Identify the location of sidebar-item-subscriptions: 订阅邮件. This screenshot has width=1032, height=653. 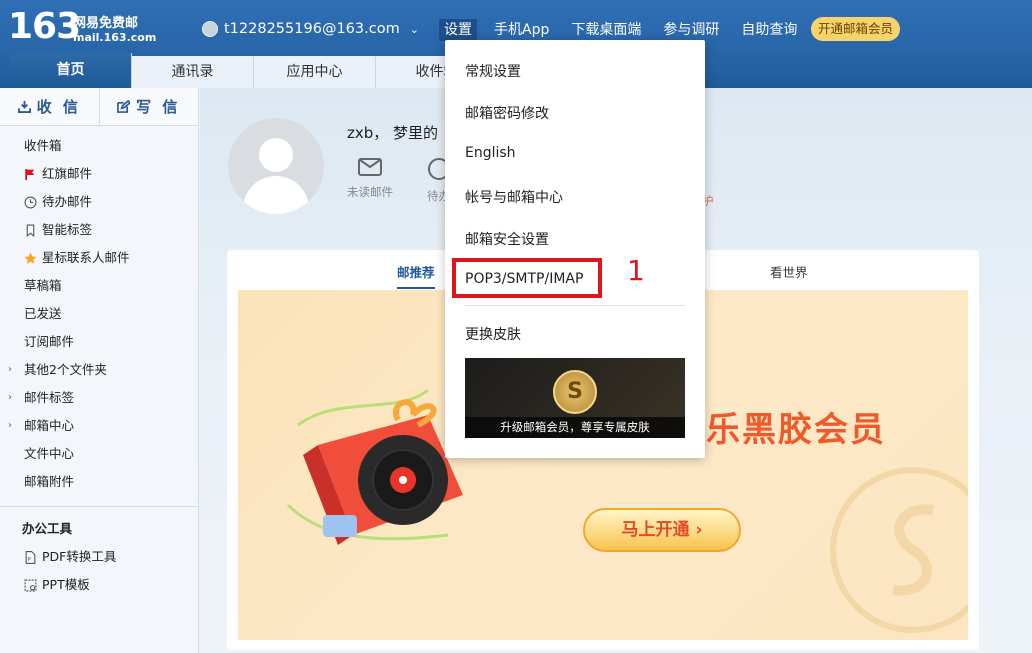
(99, 342).